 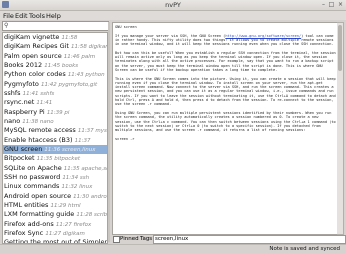 What do you see at coordinates (58, 112) in the screenshot?
I see `note-modified-time: 11:39 pi` at bounding box center [58, 112].